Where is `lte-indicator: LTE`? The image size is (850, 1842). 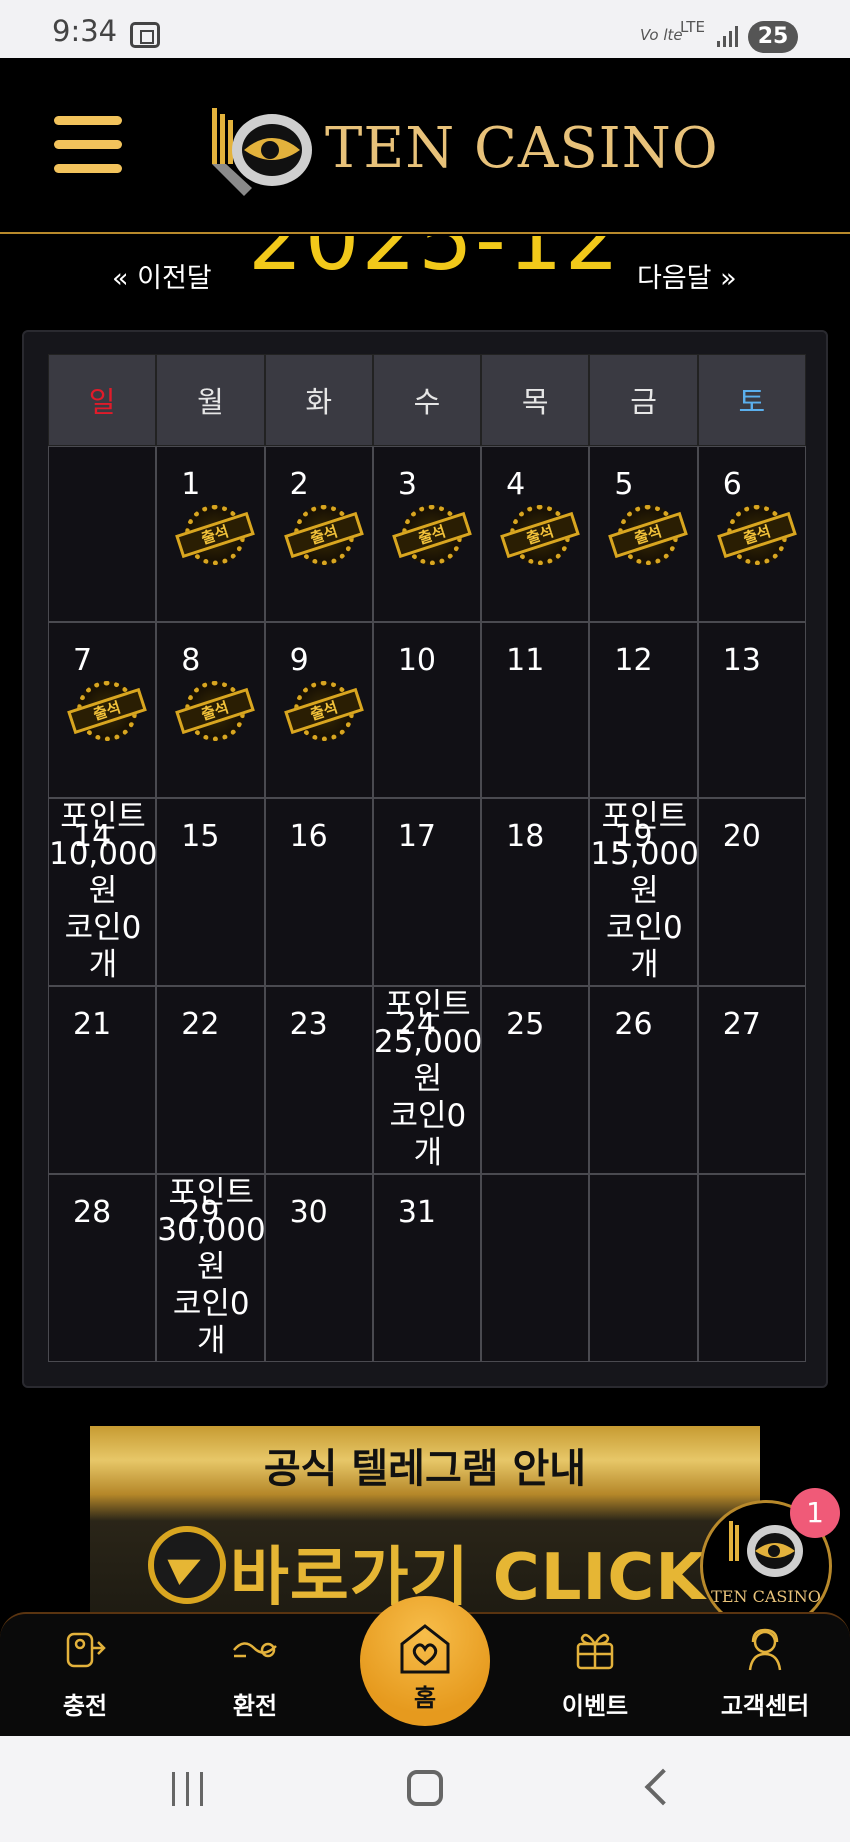
lte-indicator: LTE is located at coordinates (692, 27).